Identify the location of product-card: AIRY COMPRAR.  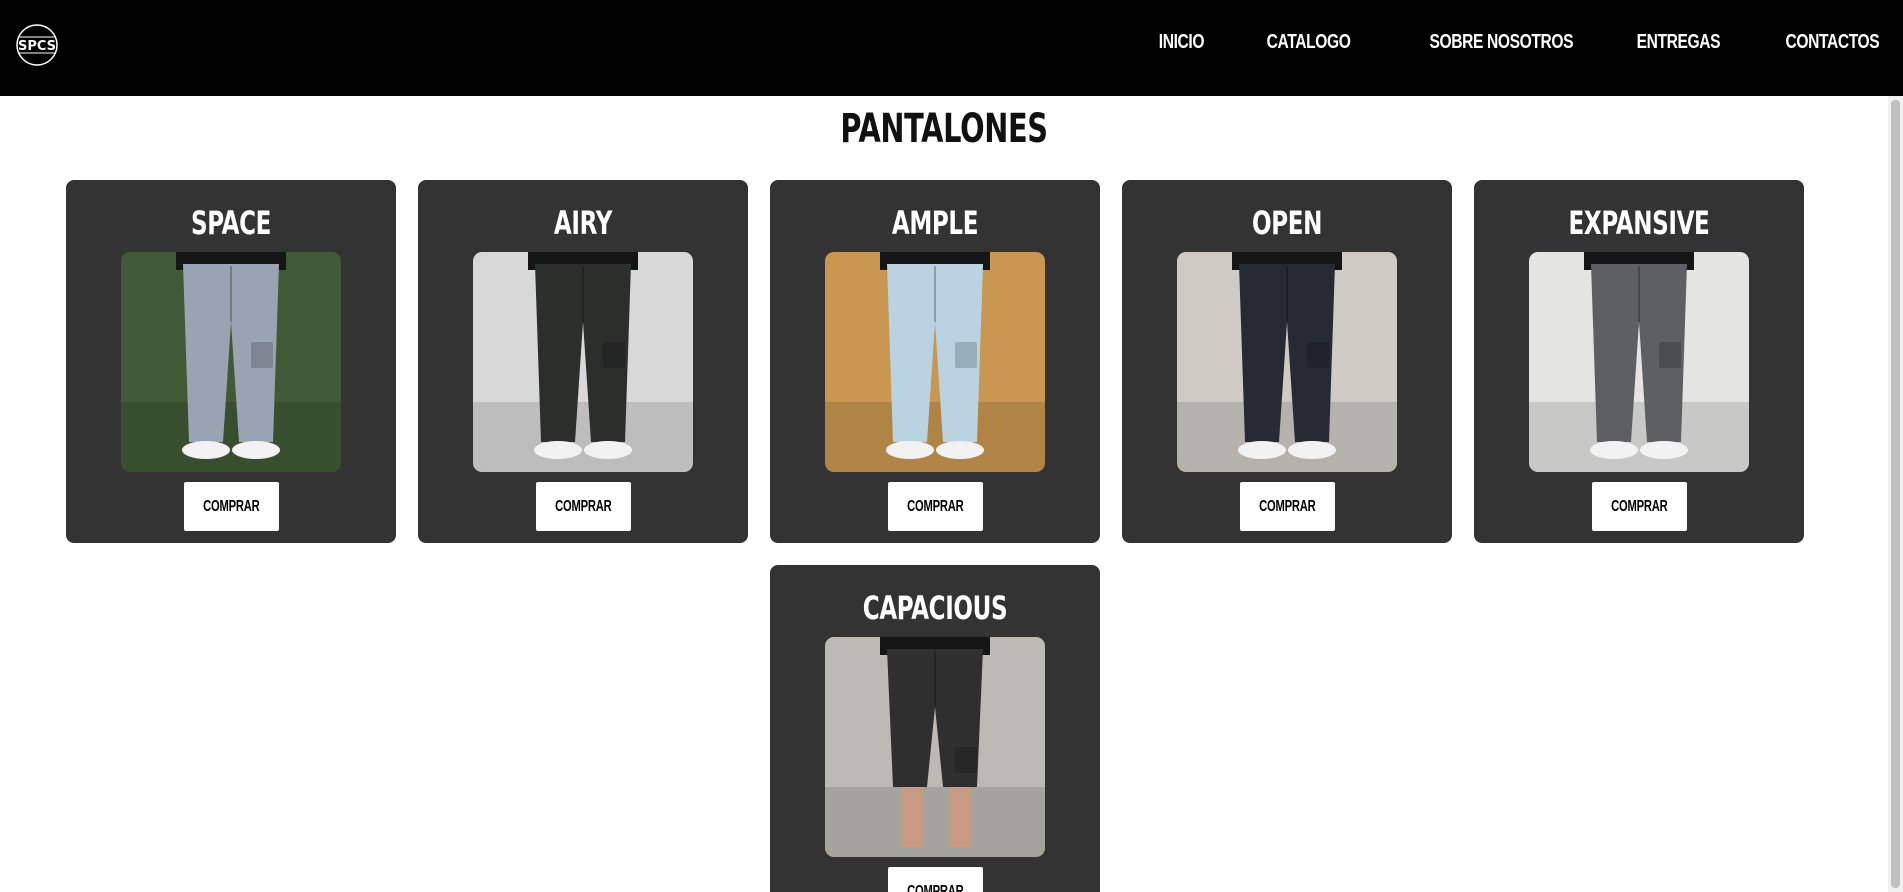
(583, 361).